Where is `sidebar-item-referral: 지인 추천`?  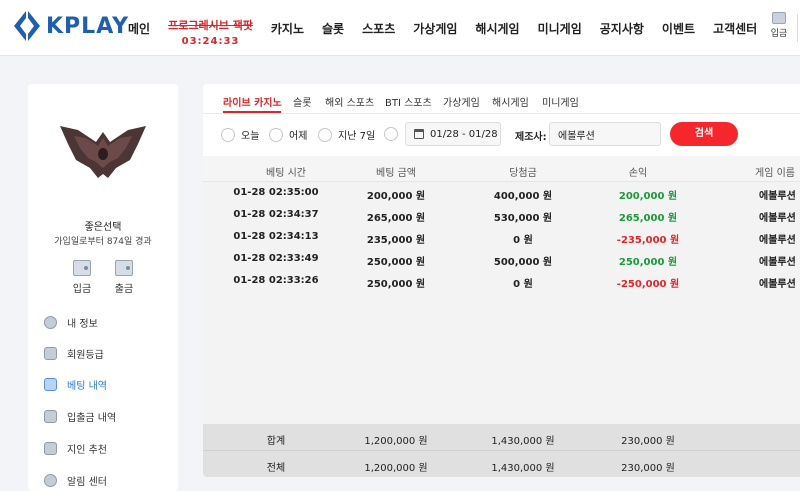
sidebar-item-referral: 지인 추천 is located at coordinates (75, 448).